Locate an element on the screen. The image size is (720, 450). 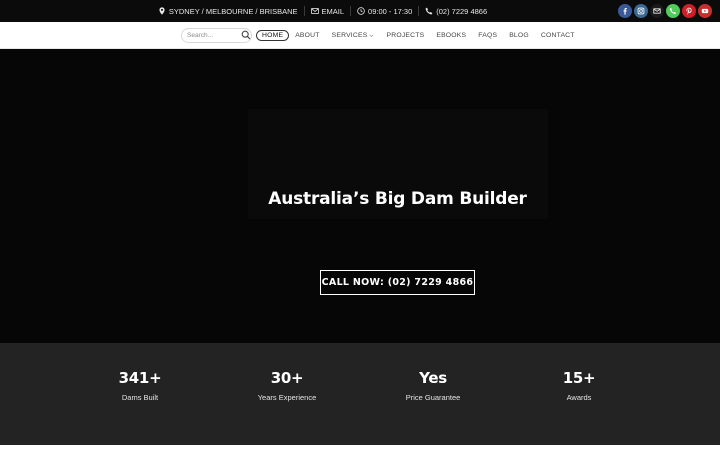
stat-years-experience: 30+ Years Experience is located at coordinates (287, 385).